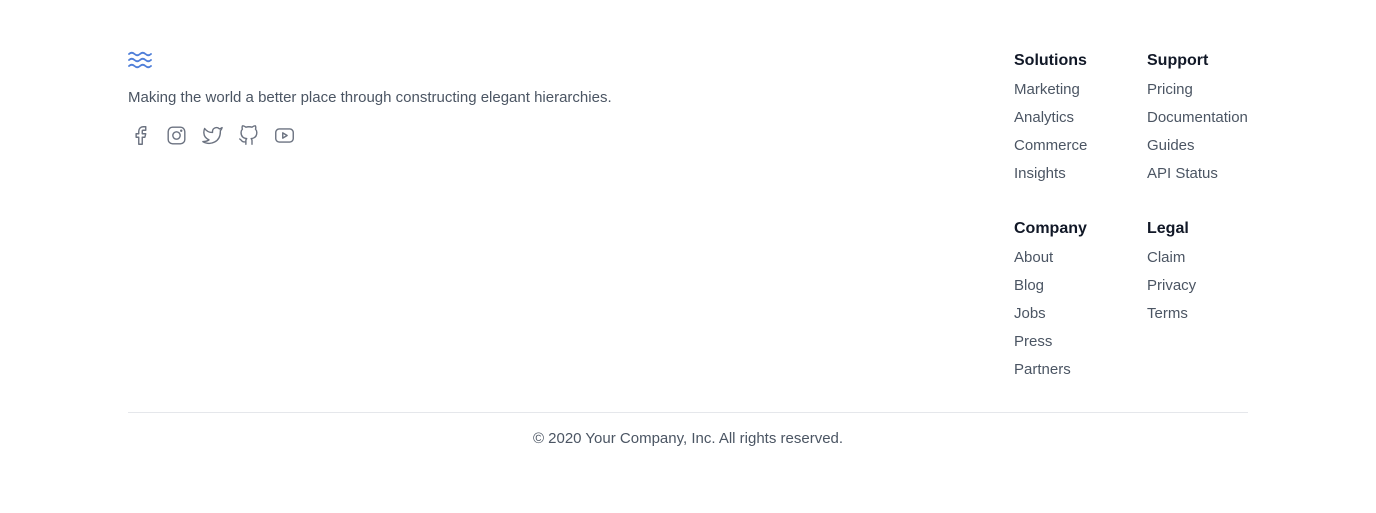 This screenshot has height=513, width=1376. What do you see at coordinates (1050, 60) in the screenshot?
I see `column-heading-solutions: Solutions` at bounding box center [1050, 60].